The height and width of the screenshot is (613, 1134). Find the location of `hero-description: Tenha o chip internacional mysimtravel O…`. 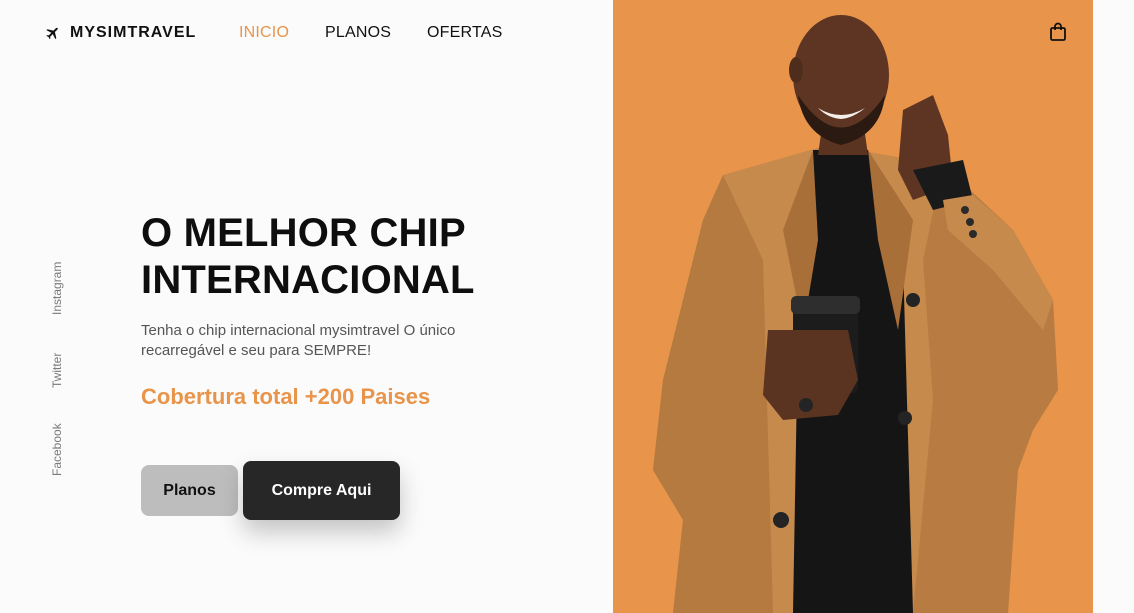

hero-description: Tenha o chip internacional mysimtravel O… is located at coordinates (298, 340).